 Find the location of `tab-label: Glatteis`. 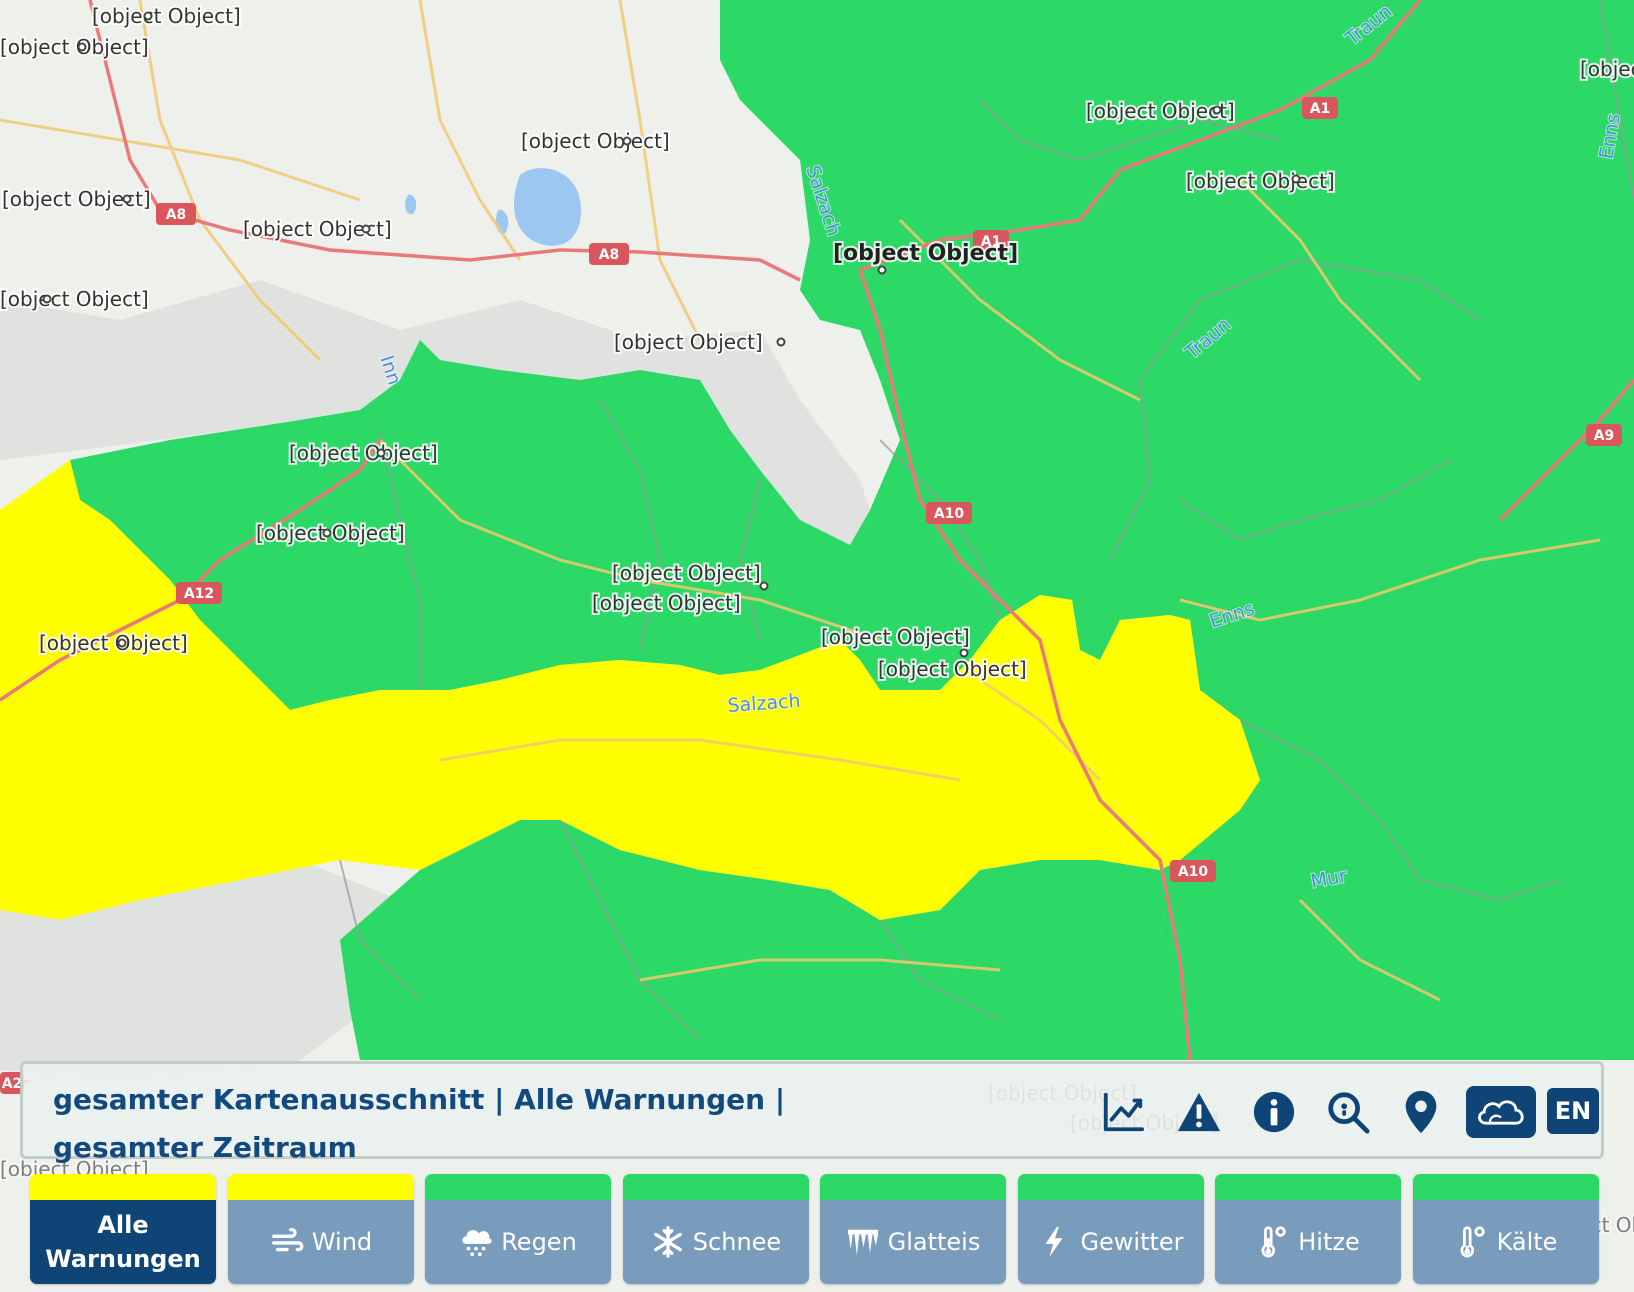

tab-label: Glatteis is located at coordinates (934, 1242).